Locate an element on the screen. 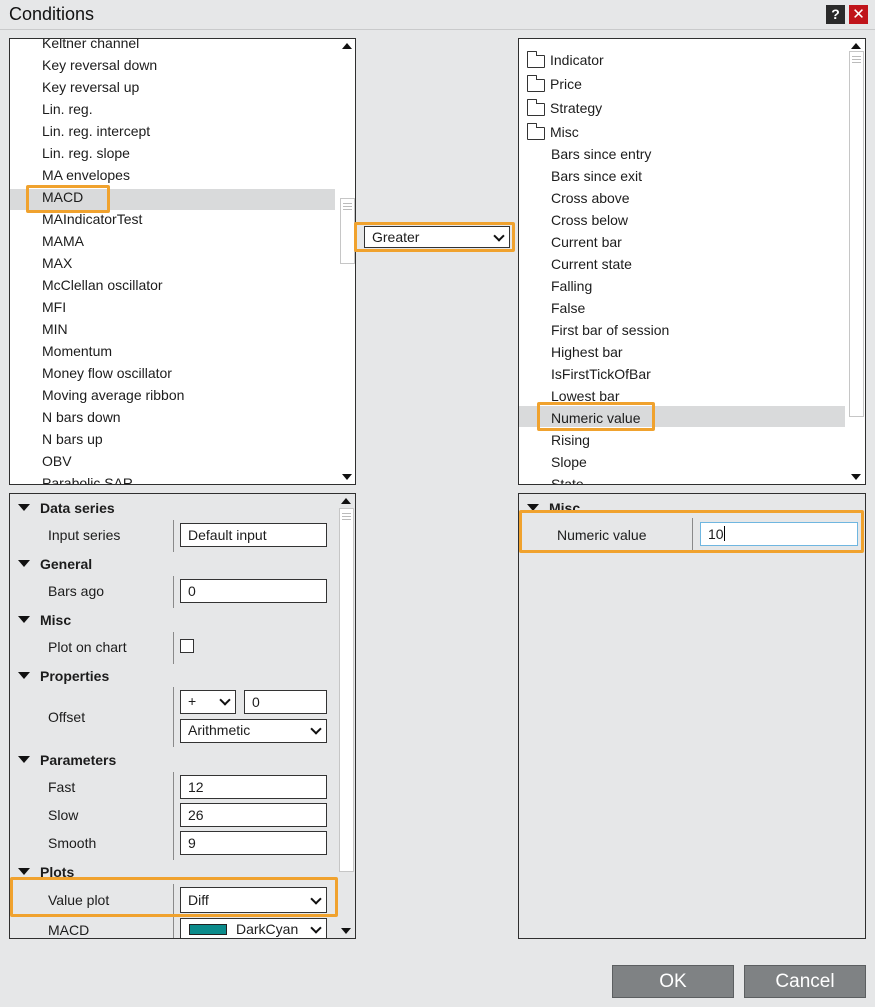 The width and height of the screenshot is (875, 1007). general-header: General is located at coordinates (66, 564).